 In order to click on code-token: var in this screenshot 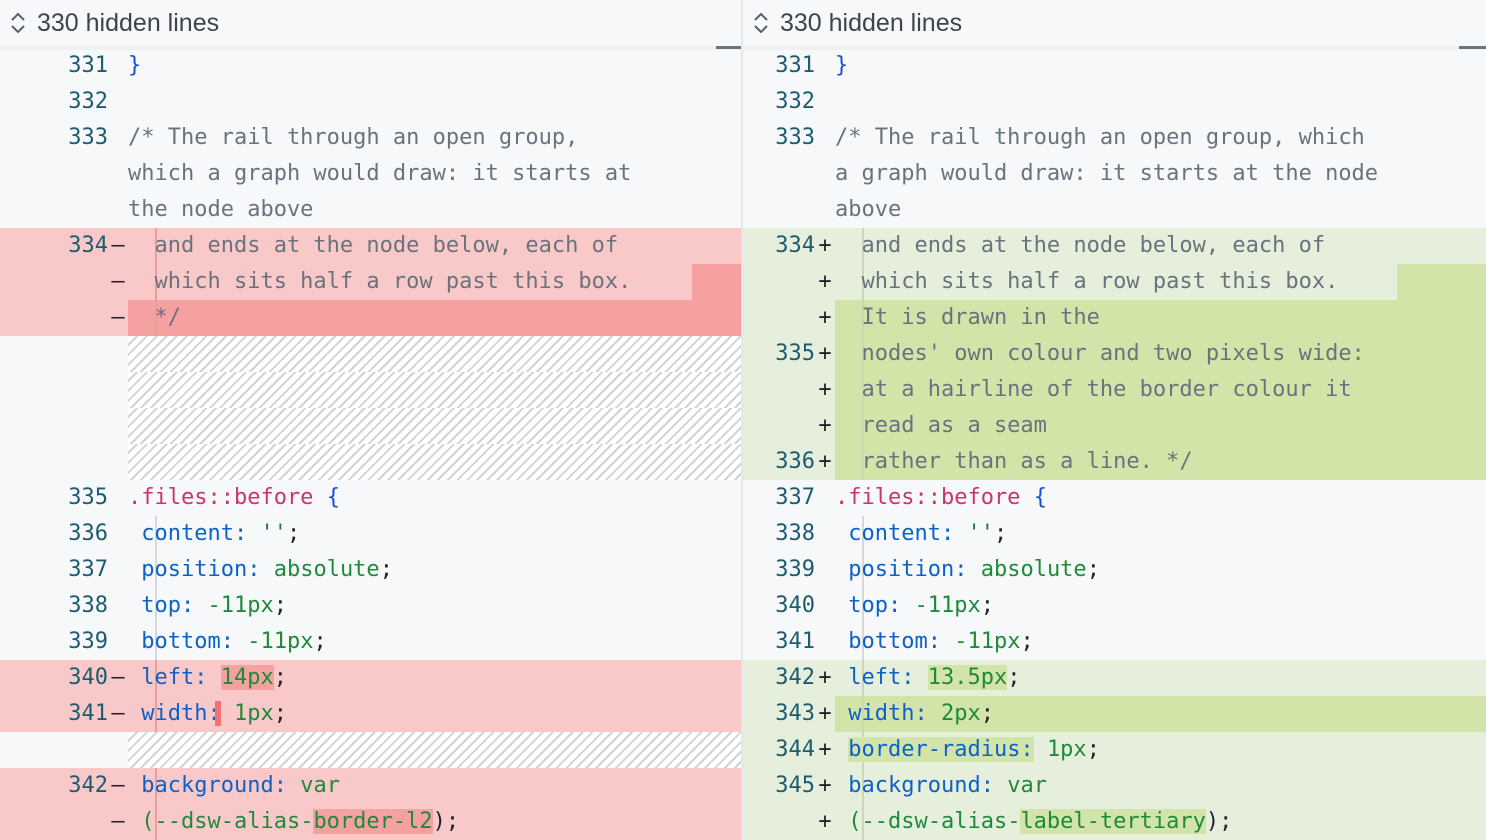, I will do `click(313, 785)`.